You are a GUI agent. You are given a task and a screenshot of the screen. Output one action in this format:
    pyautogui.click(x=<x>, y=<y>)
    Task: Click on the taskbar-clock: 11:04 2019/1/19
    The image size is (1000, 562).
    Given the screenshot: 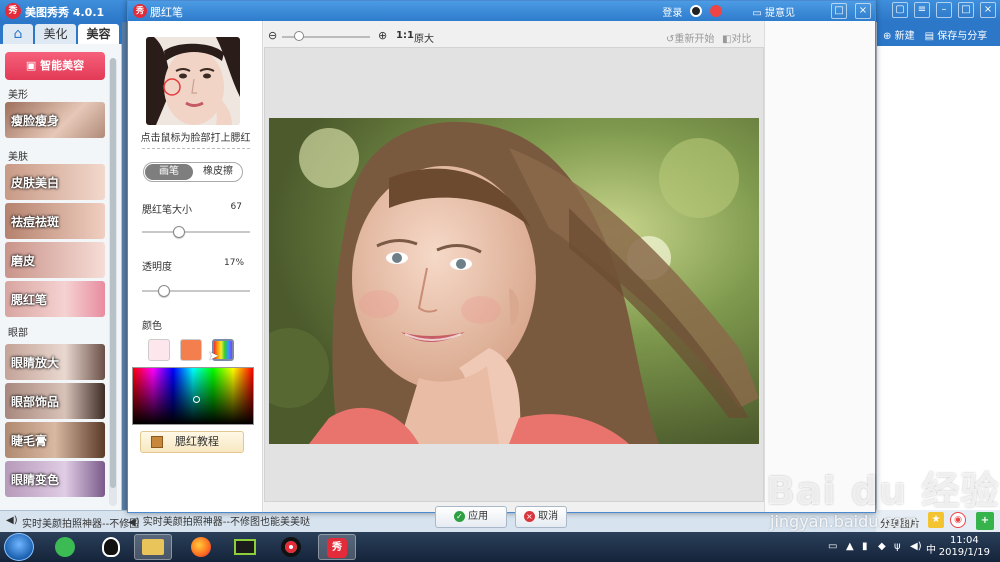 What is the action you would take?
    pyautogui.click(x=964, y=547)
    